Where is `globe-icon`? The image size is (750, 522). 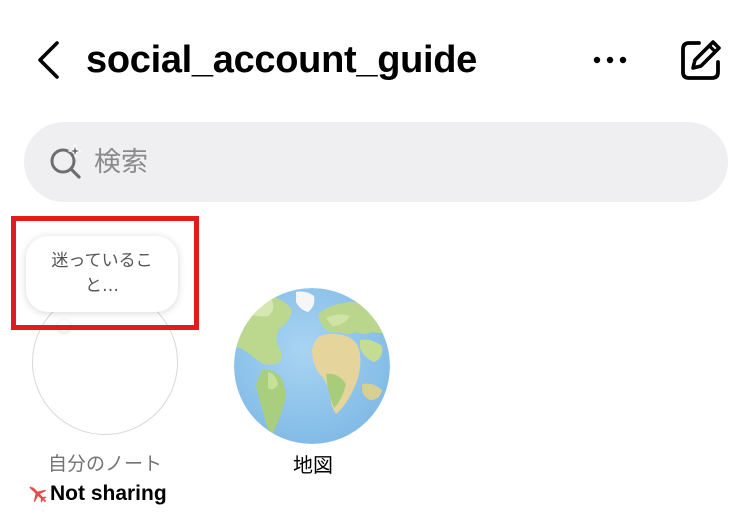
globe-icon is located at coordinates (312, 366).